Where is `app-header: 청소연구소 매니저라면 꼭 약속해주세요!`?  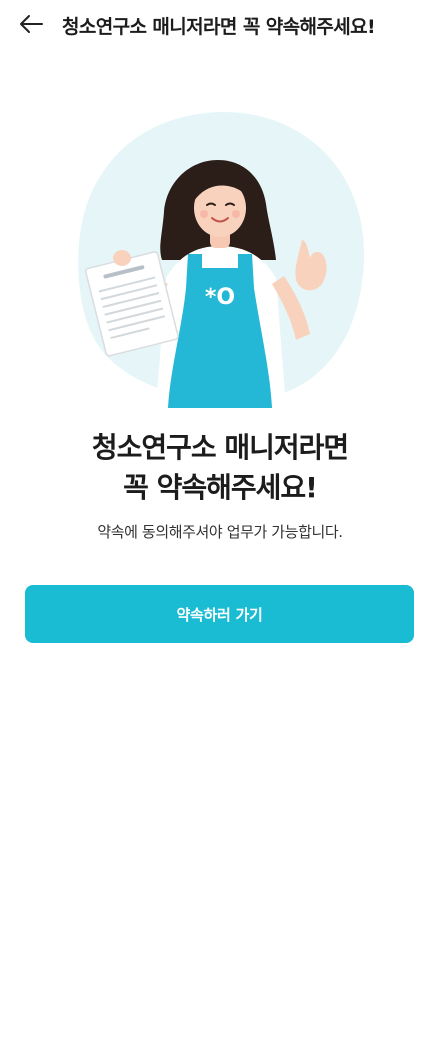
app-header: 청소연구소 매니저라면 꼭 약속해주세요! is located at coordinates (220, 24).